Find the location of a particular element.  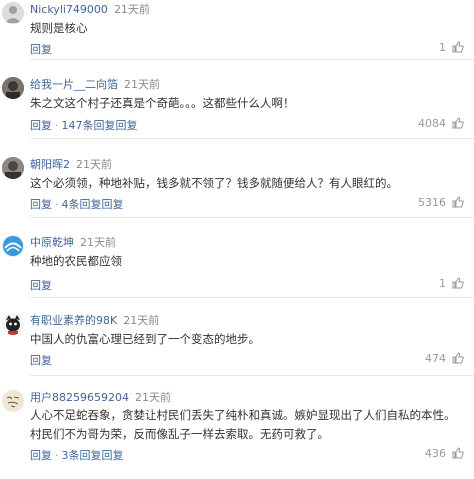

like-number: 474 is located at coordinates (435, 358).